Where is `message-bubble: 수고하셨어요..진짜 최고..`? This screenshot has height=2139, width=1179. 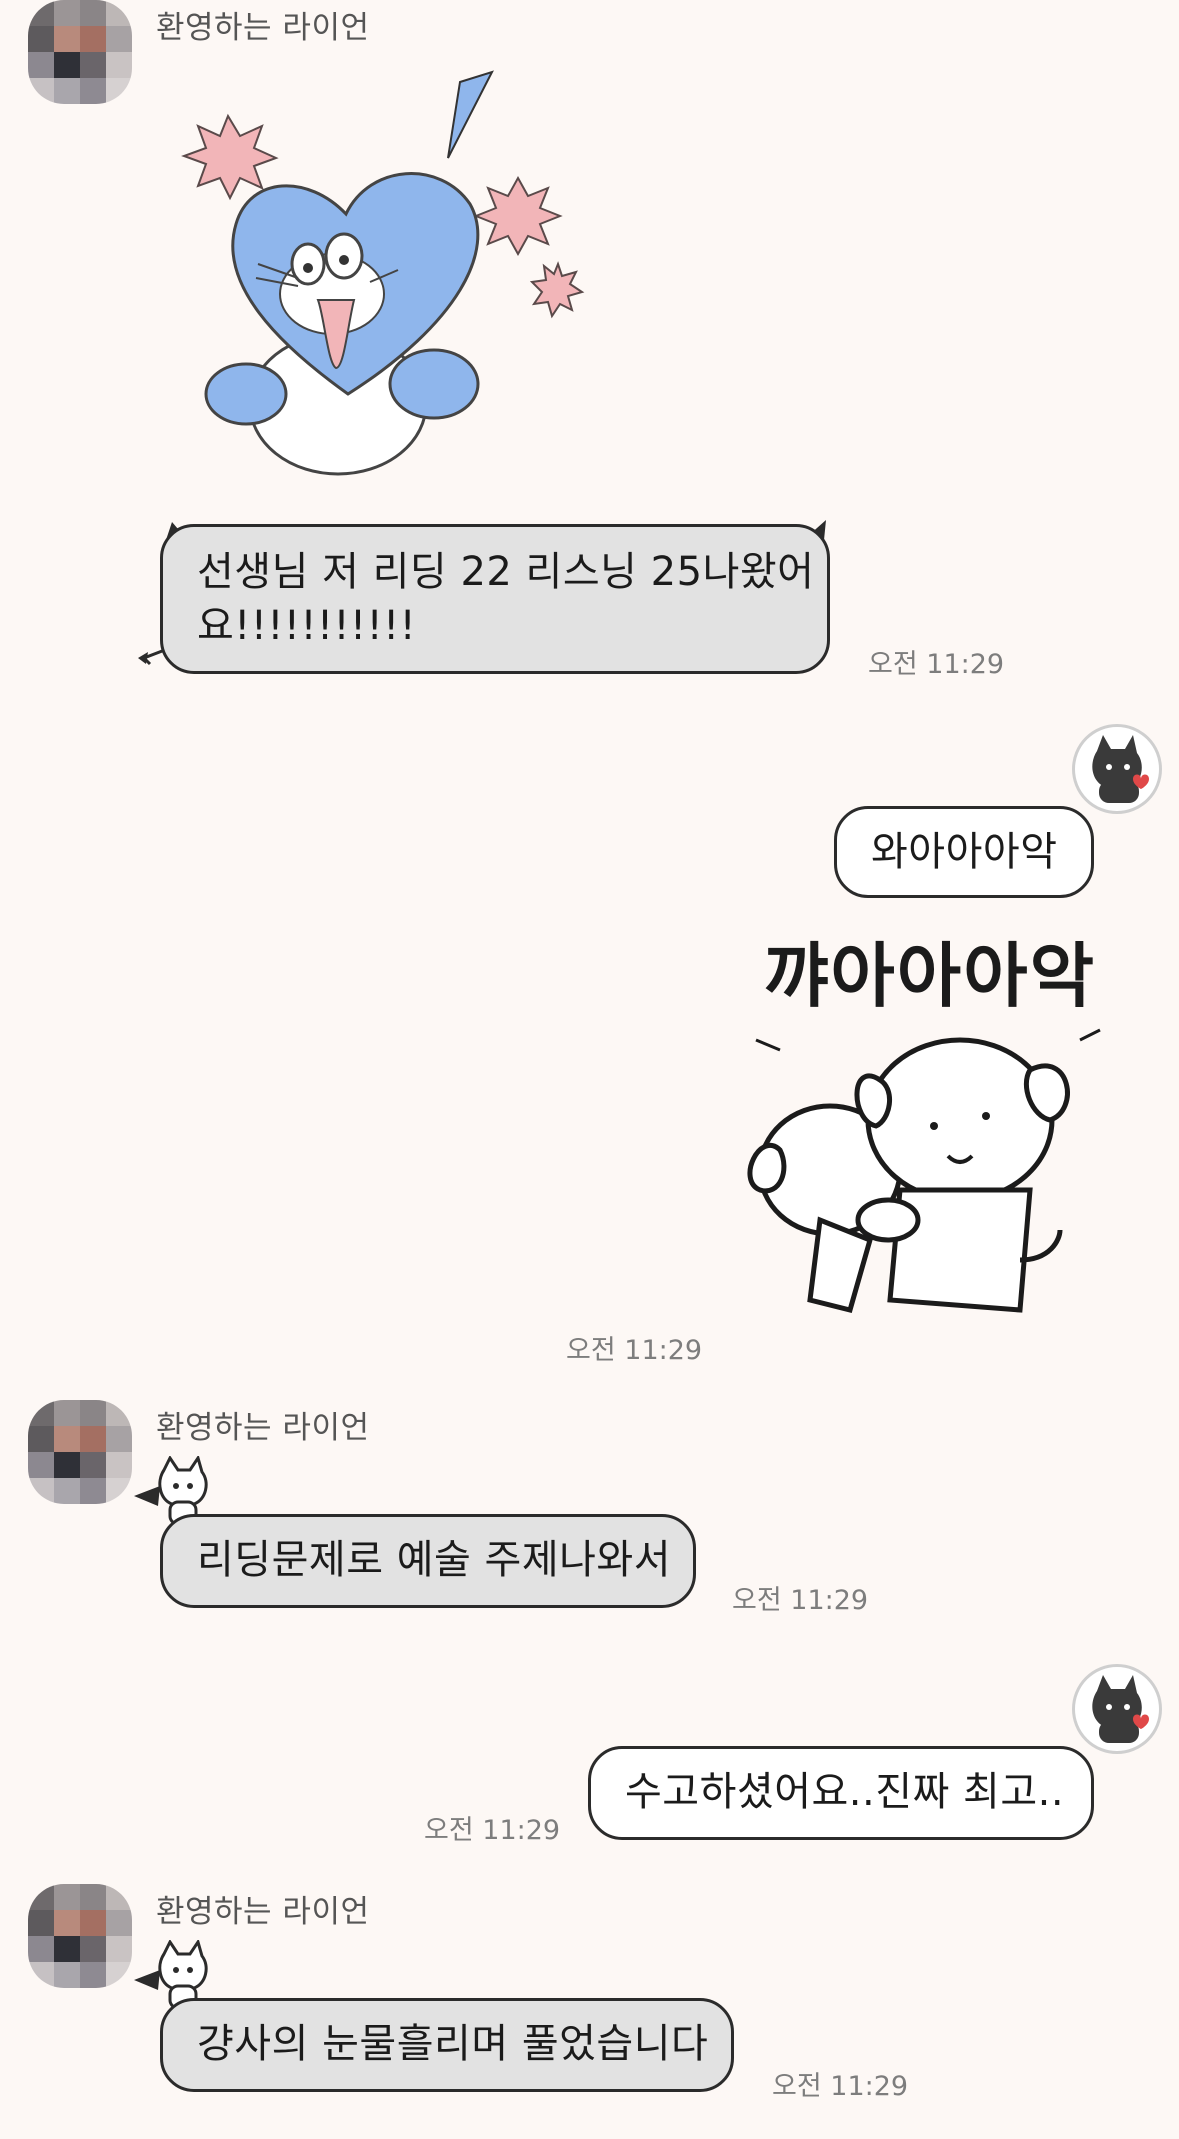
message-bubble: 수고하셨어요..진짜 최고.. is located at coordinates (841, 1793).